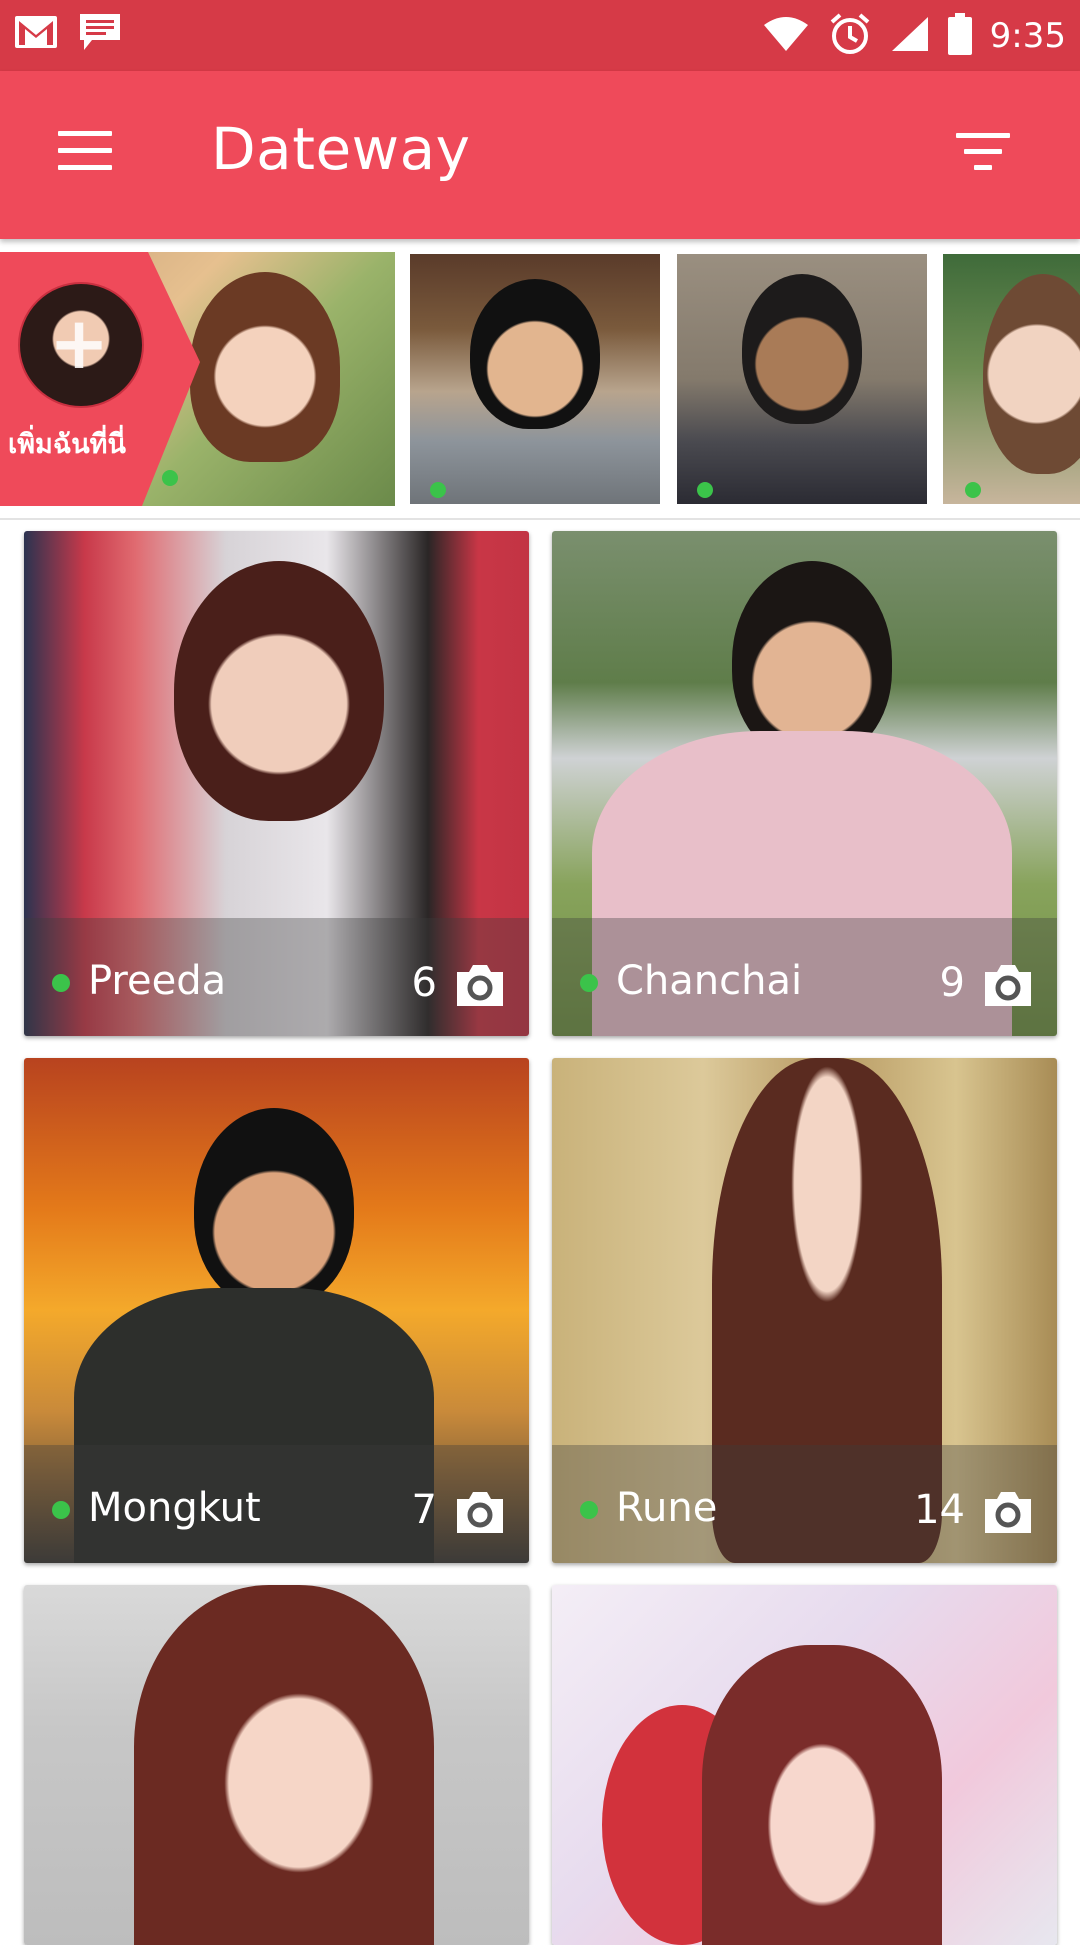 The width and height of the screenshot is (1080, 1945). What do you see at coordinates (786, 36) in the screenshot?
I see `wifi-icon` at bounding box center [786, 36].